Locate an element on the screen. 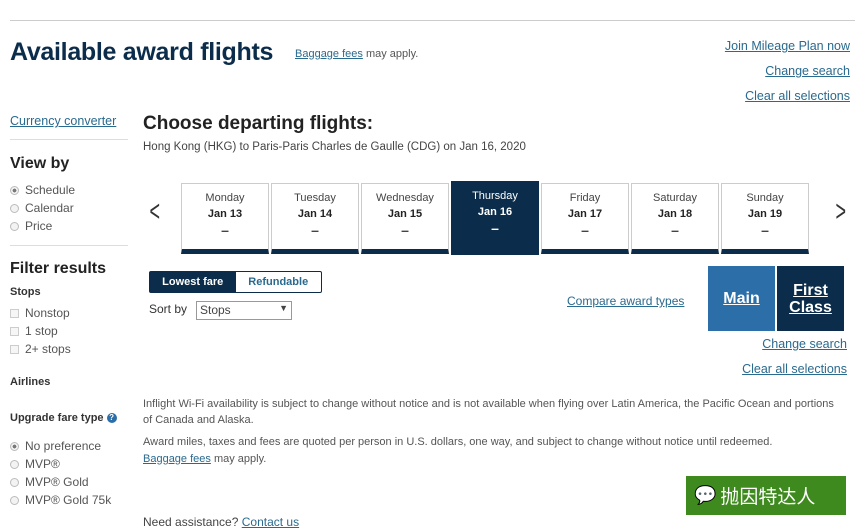 This screenshot has width=865, height=530. prev-week-arrow-icon: < is located at coordinates (155, 212).